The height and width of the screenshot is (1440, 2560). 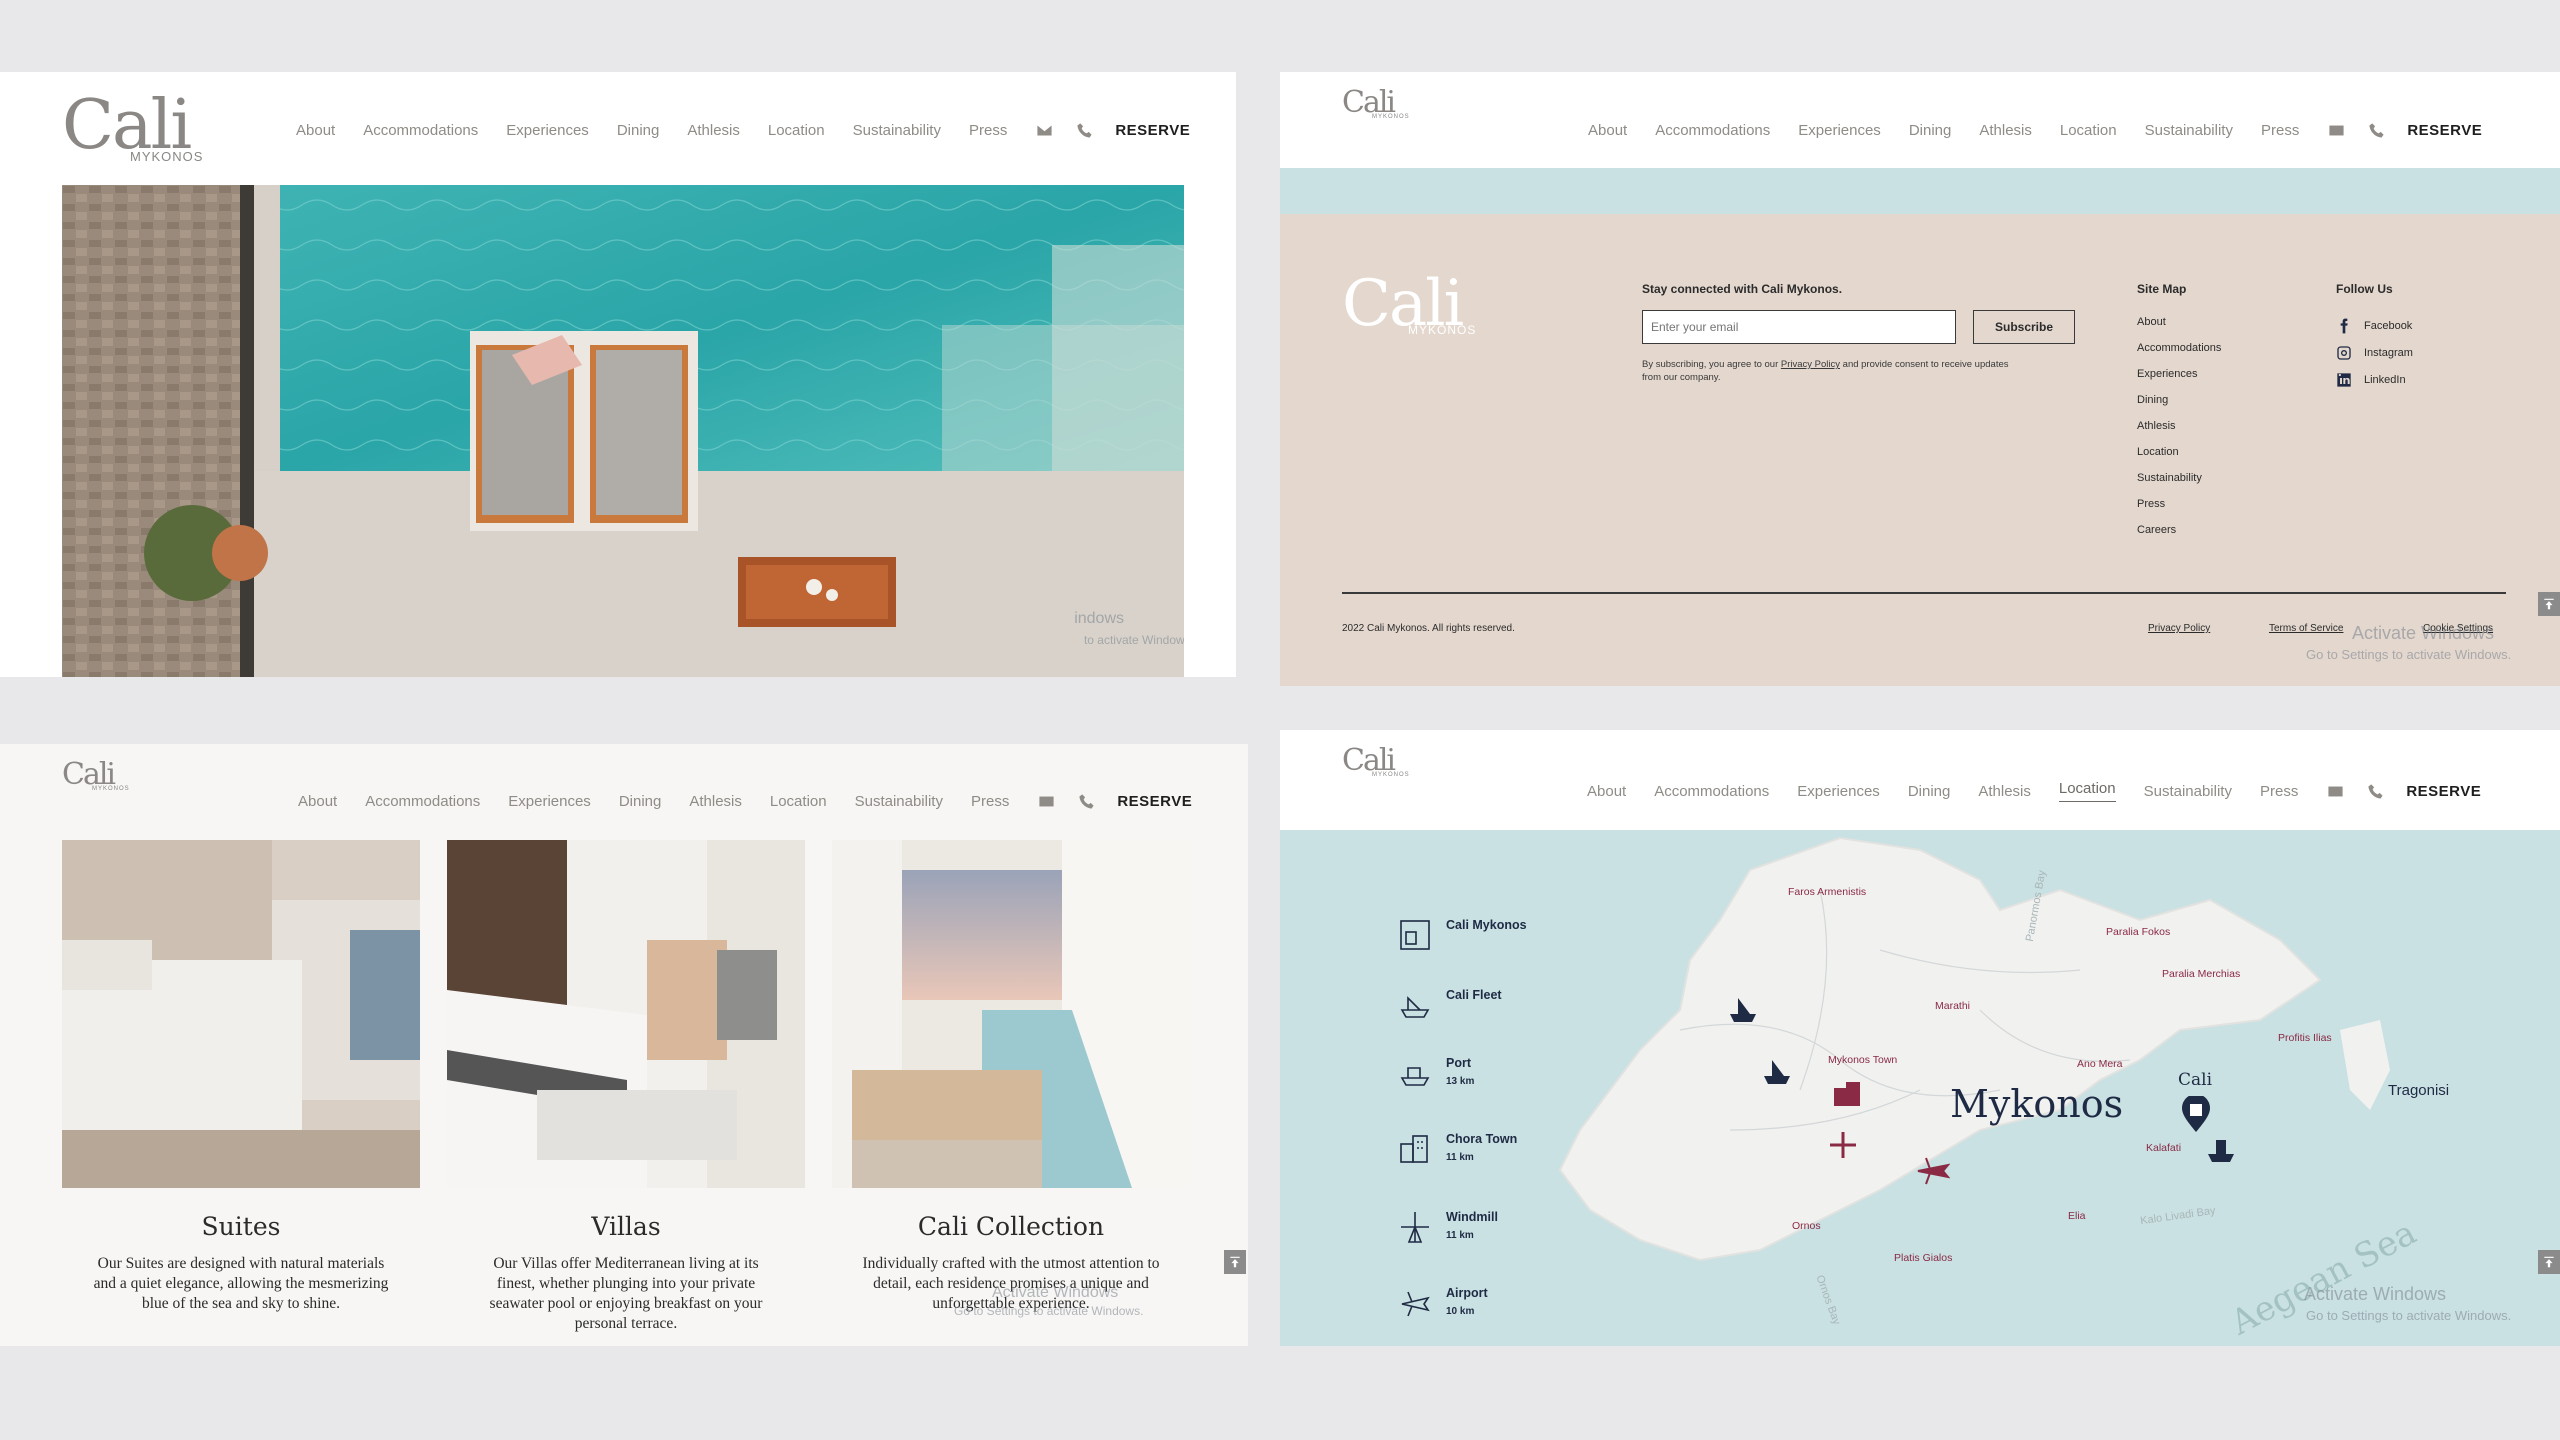 What do you see at coordinates (1414, 1149) in the screenshot?
I see `town-icon` at bounding box center [1414, 1149].